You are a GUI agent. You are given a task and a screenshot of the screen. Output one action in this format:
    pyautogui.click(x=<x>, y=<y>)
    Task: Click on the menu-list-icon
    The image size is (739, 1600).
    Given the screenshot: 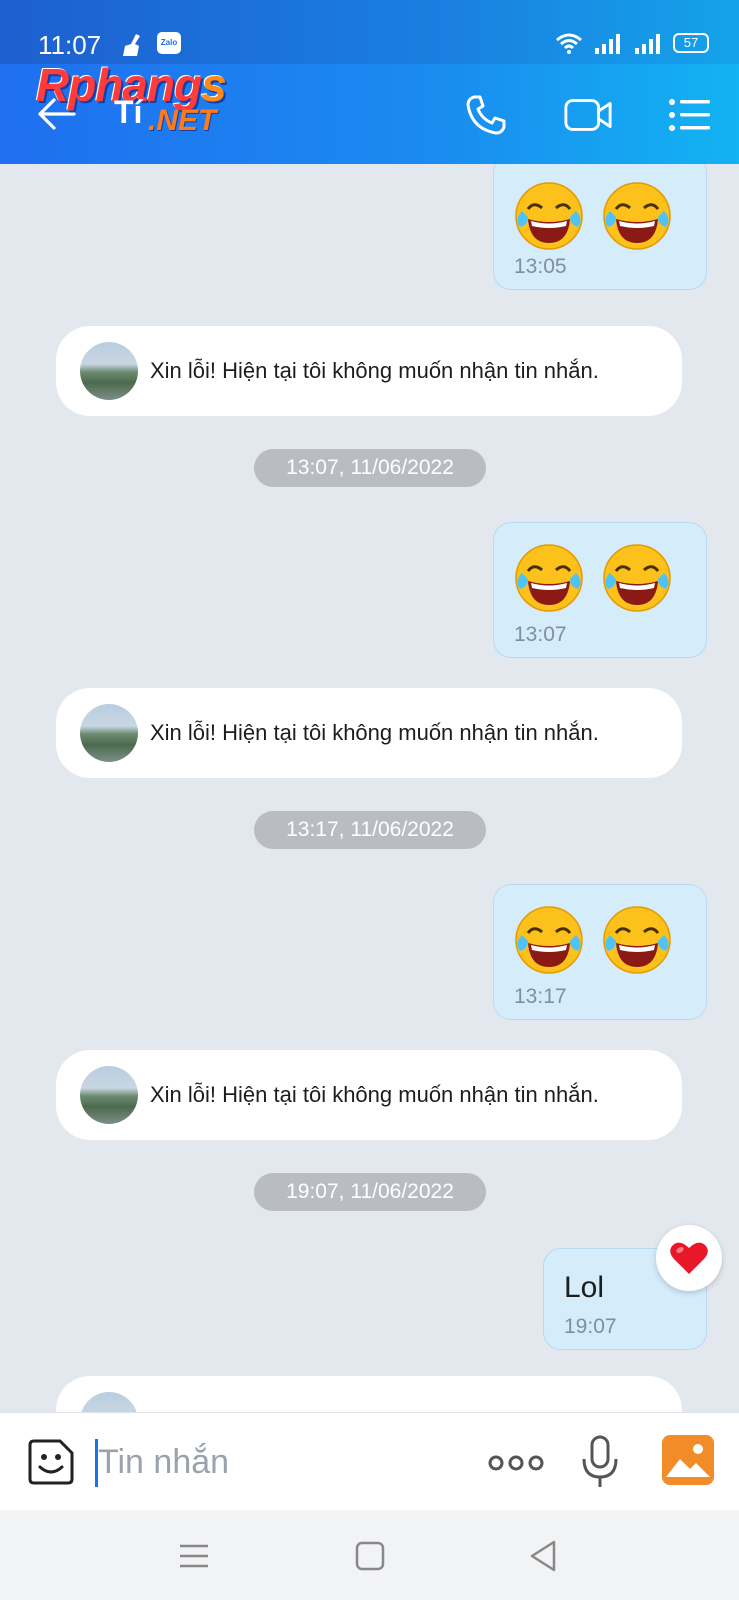 What is the action you would take?
    pyautogui.click(x=689, y=115)
    